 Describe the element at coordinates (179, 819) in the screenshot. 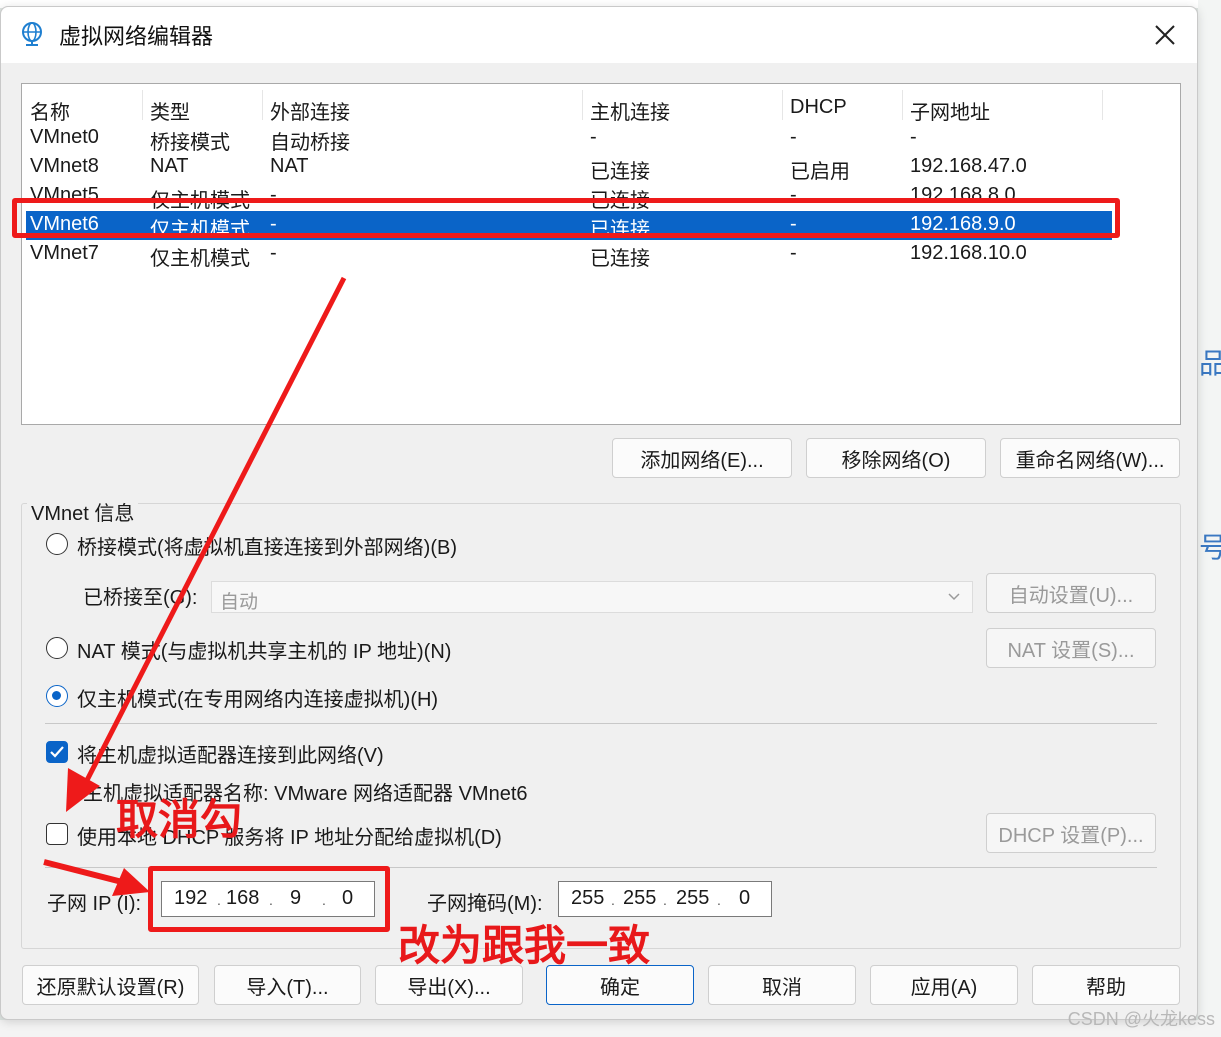

I see `annotation-uncheck-text: 取消勾` at that location.